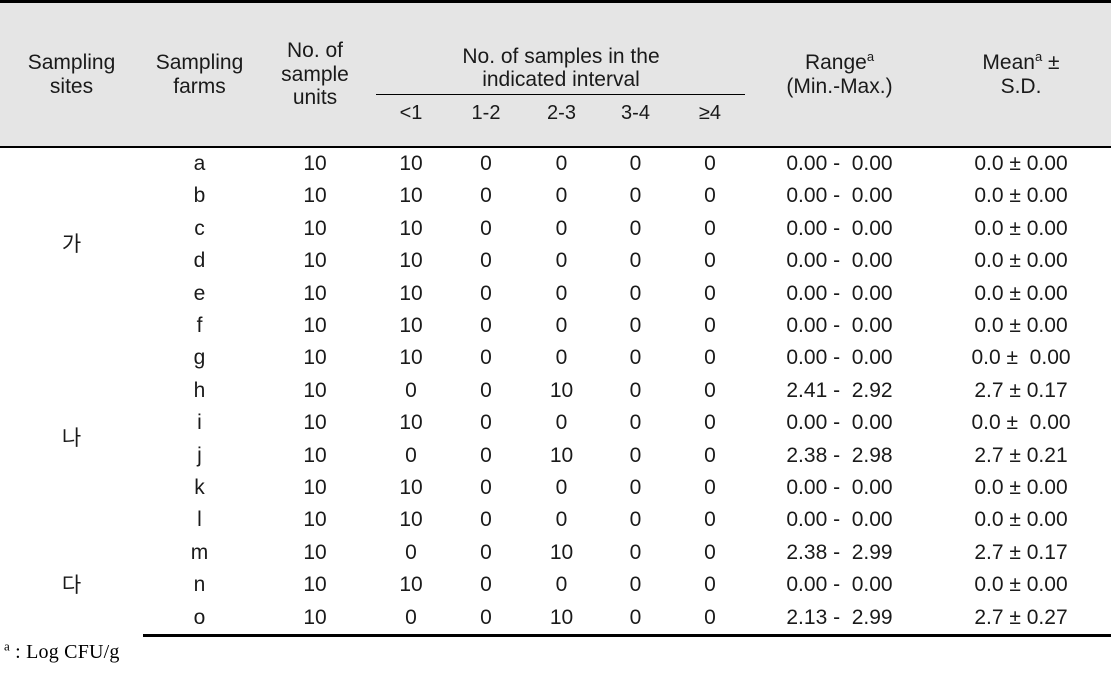  Describe the element at coordinates (71, 245) in the screenshot. I see `cell-sampling-site: 가` at that location.